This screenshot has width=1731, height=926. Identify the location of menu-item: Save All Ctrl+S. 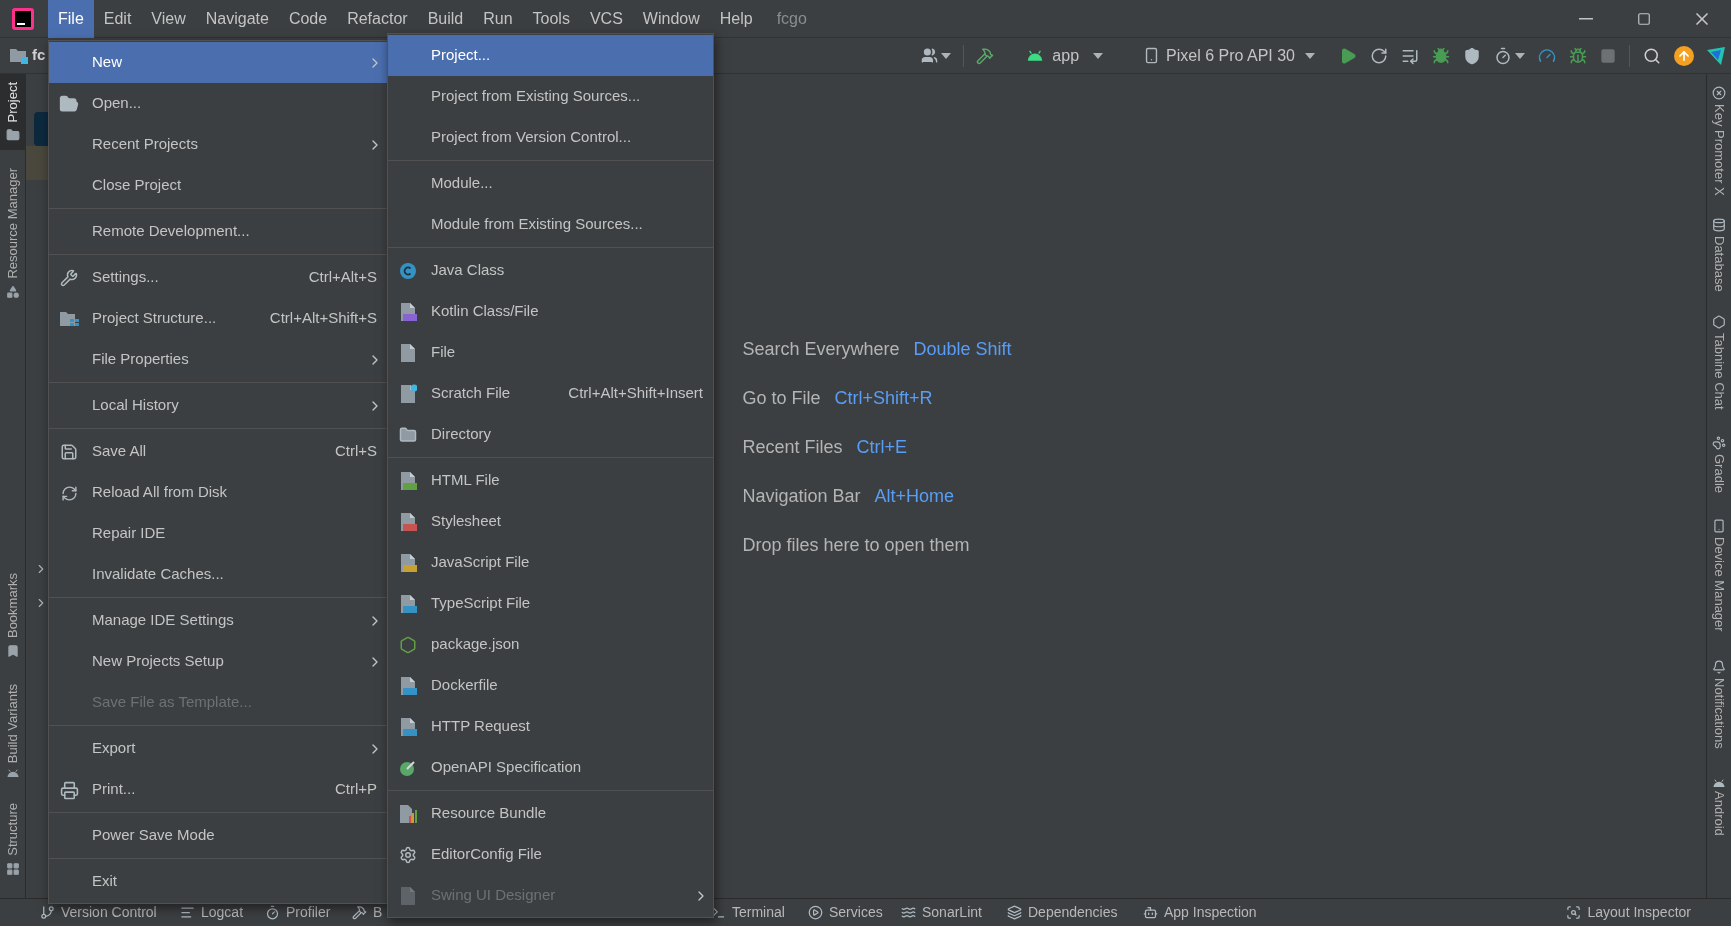
(218, 451).